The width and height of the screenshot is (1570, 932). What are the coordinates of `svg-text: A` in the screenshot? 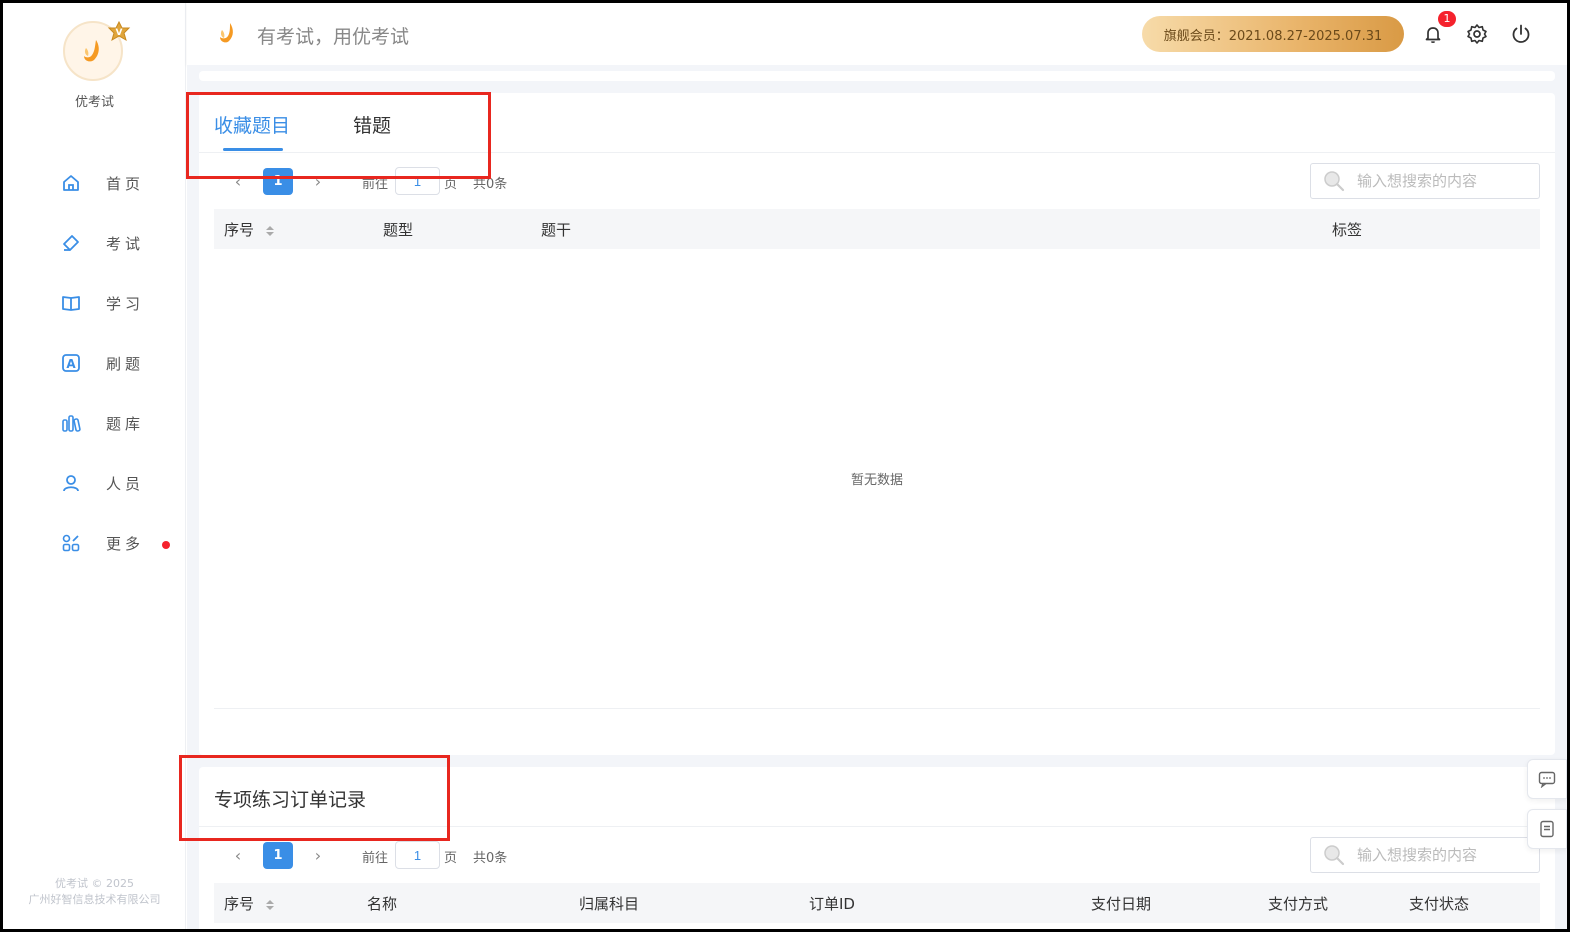 It's located at (71, 364).